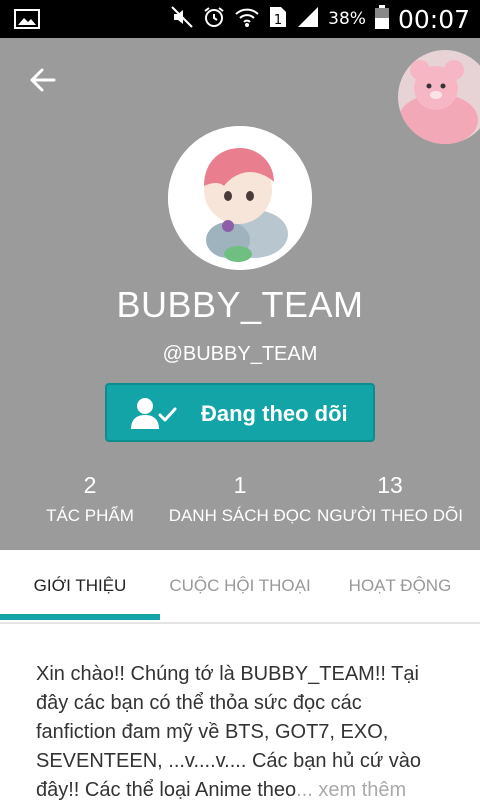  Describe the element at coordinates (80, 586) in the screenshot. I see `tab-about: GIỚI THIỆU` at that location.